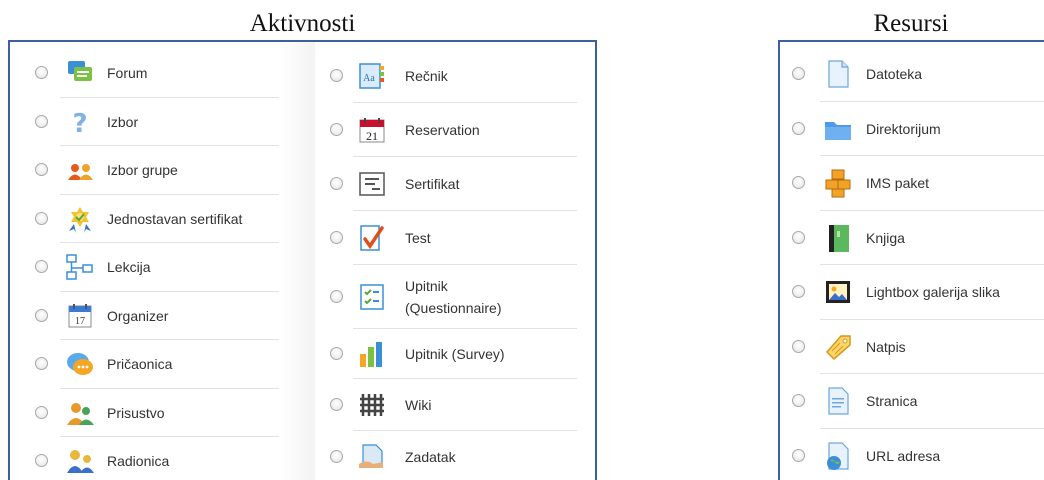 The height and width of the screenshot is (480, 1044). Describe the element at coordinates (418, 405) in the screenshot. I see `option-label: Wiki` at that location.